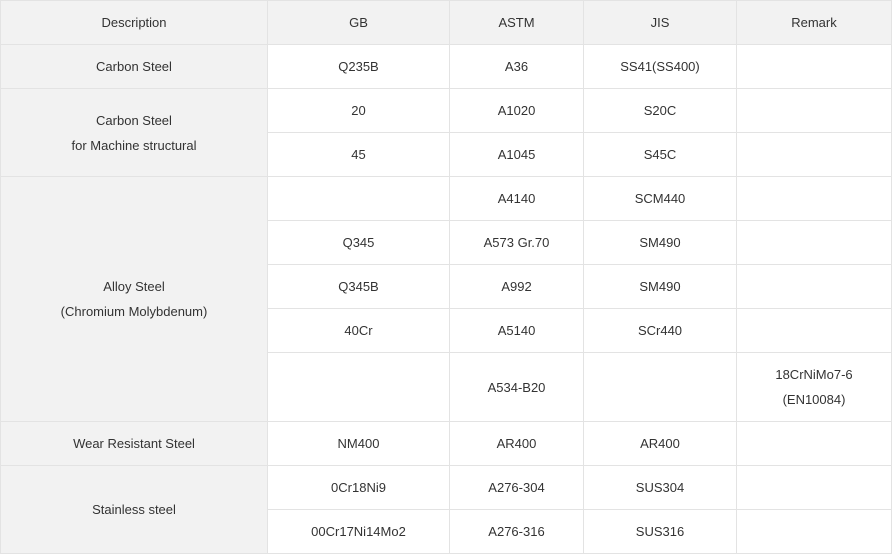 This screenshot has height=560, width=892. What do you see at coordinates (660, 66) in the screenshot?
I see `jis-cell: SS41(SS400)` at bounding box center [660, 66].